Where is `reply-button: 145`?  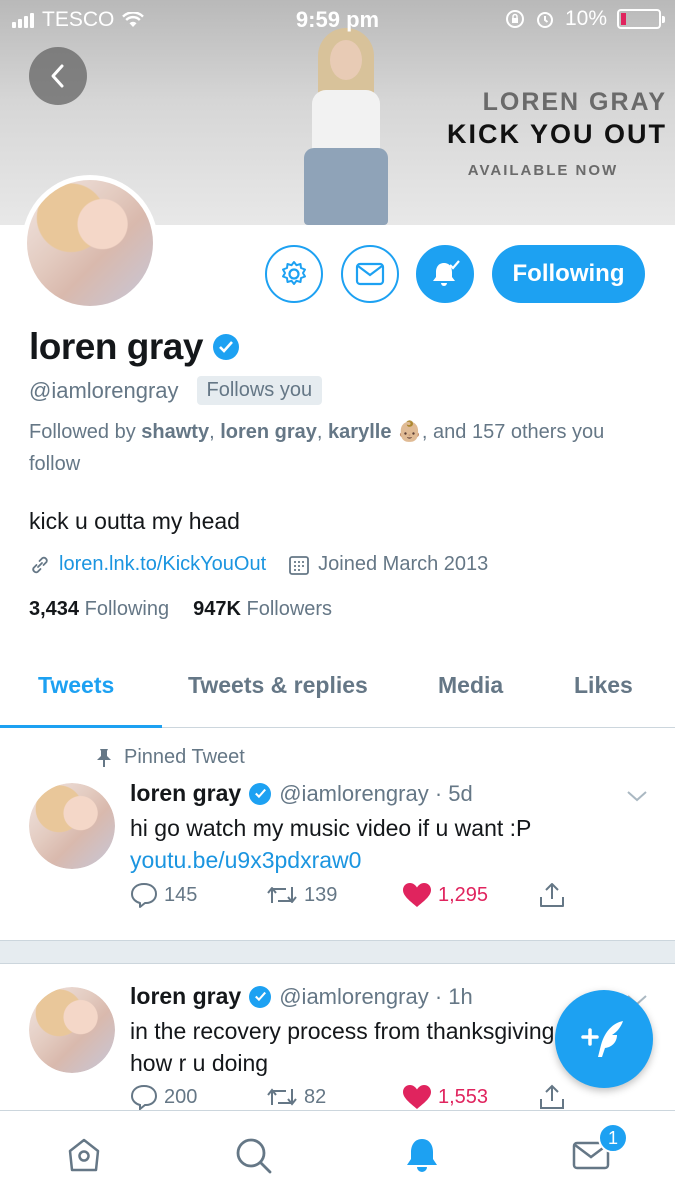 reply-button: 145 is located at coordinates (163, 895).